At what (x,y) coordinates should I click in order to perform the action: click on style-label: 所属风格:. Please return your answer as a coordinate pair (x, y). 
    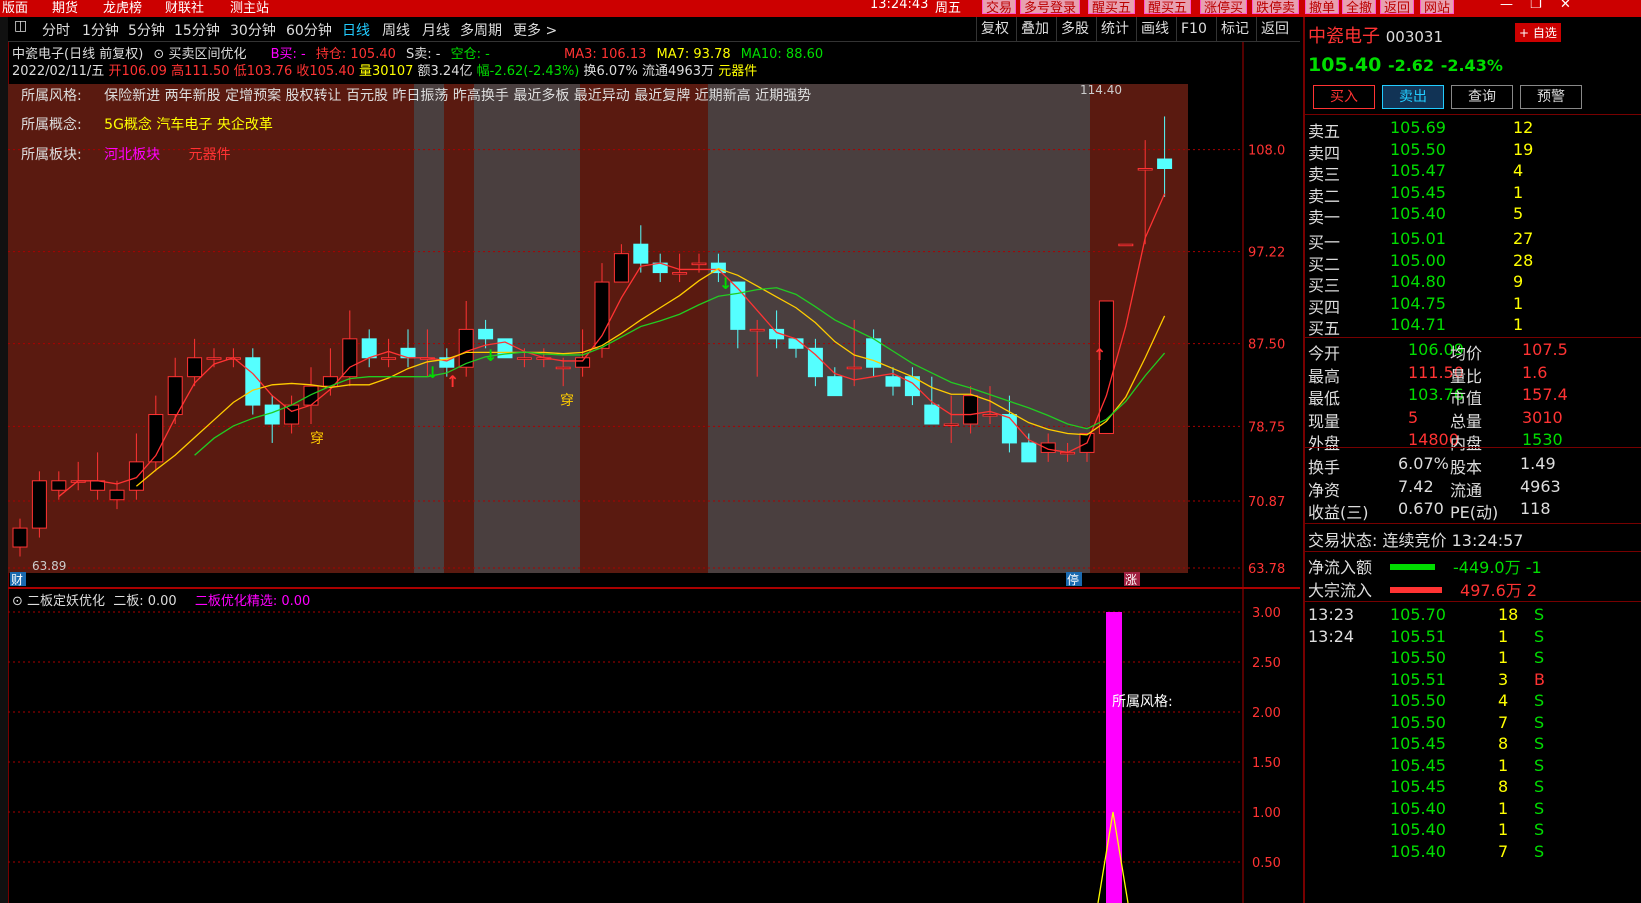
    Looking at the image, I should click on (51, 96).